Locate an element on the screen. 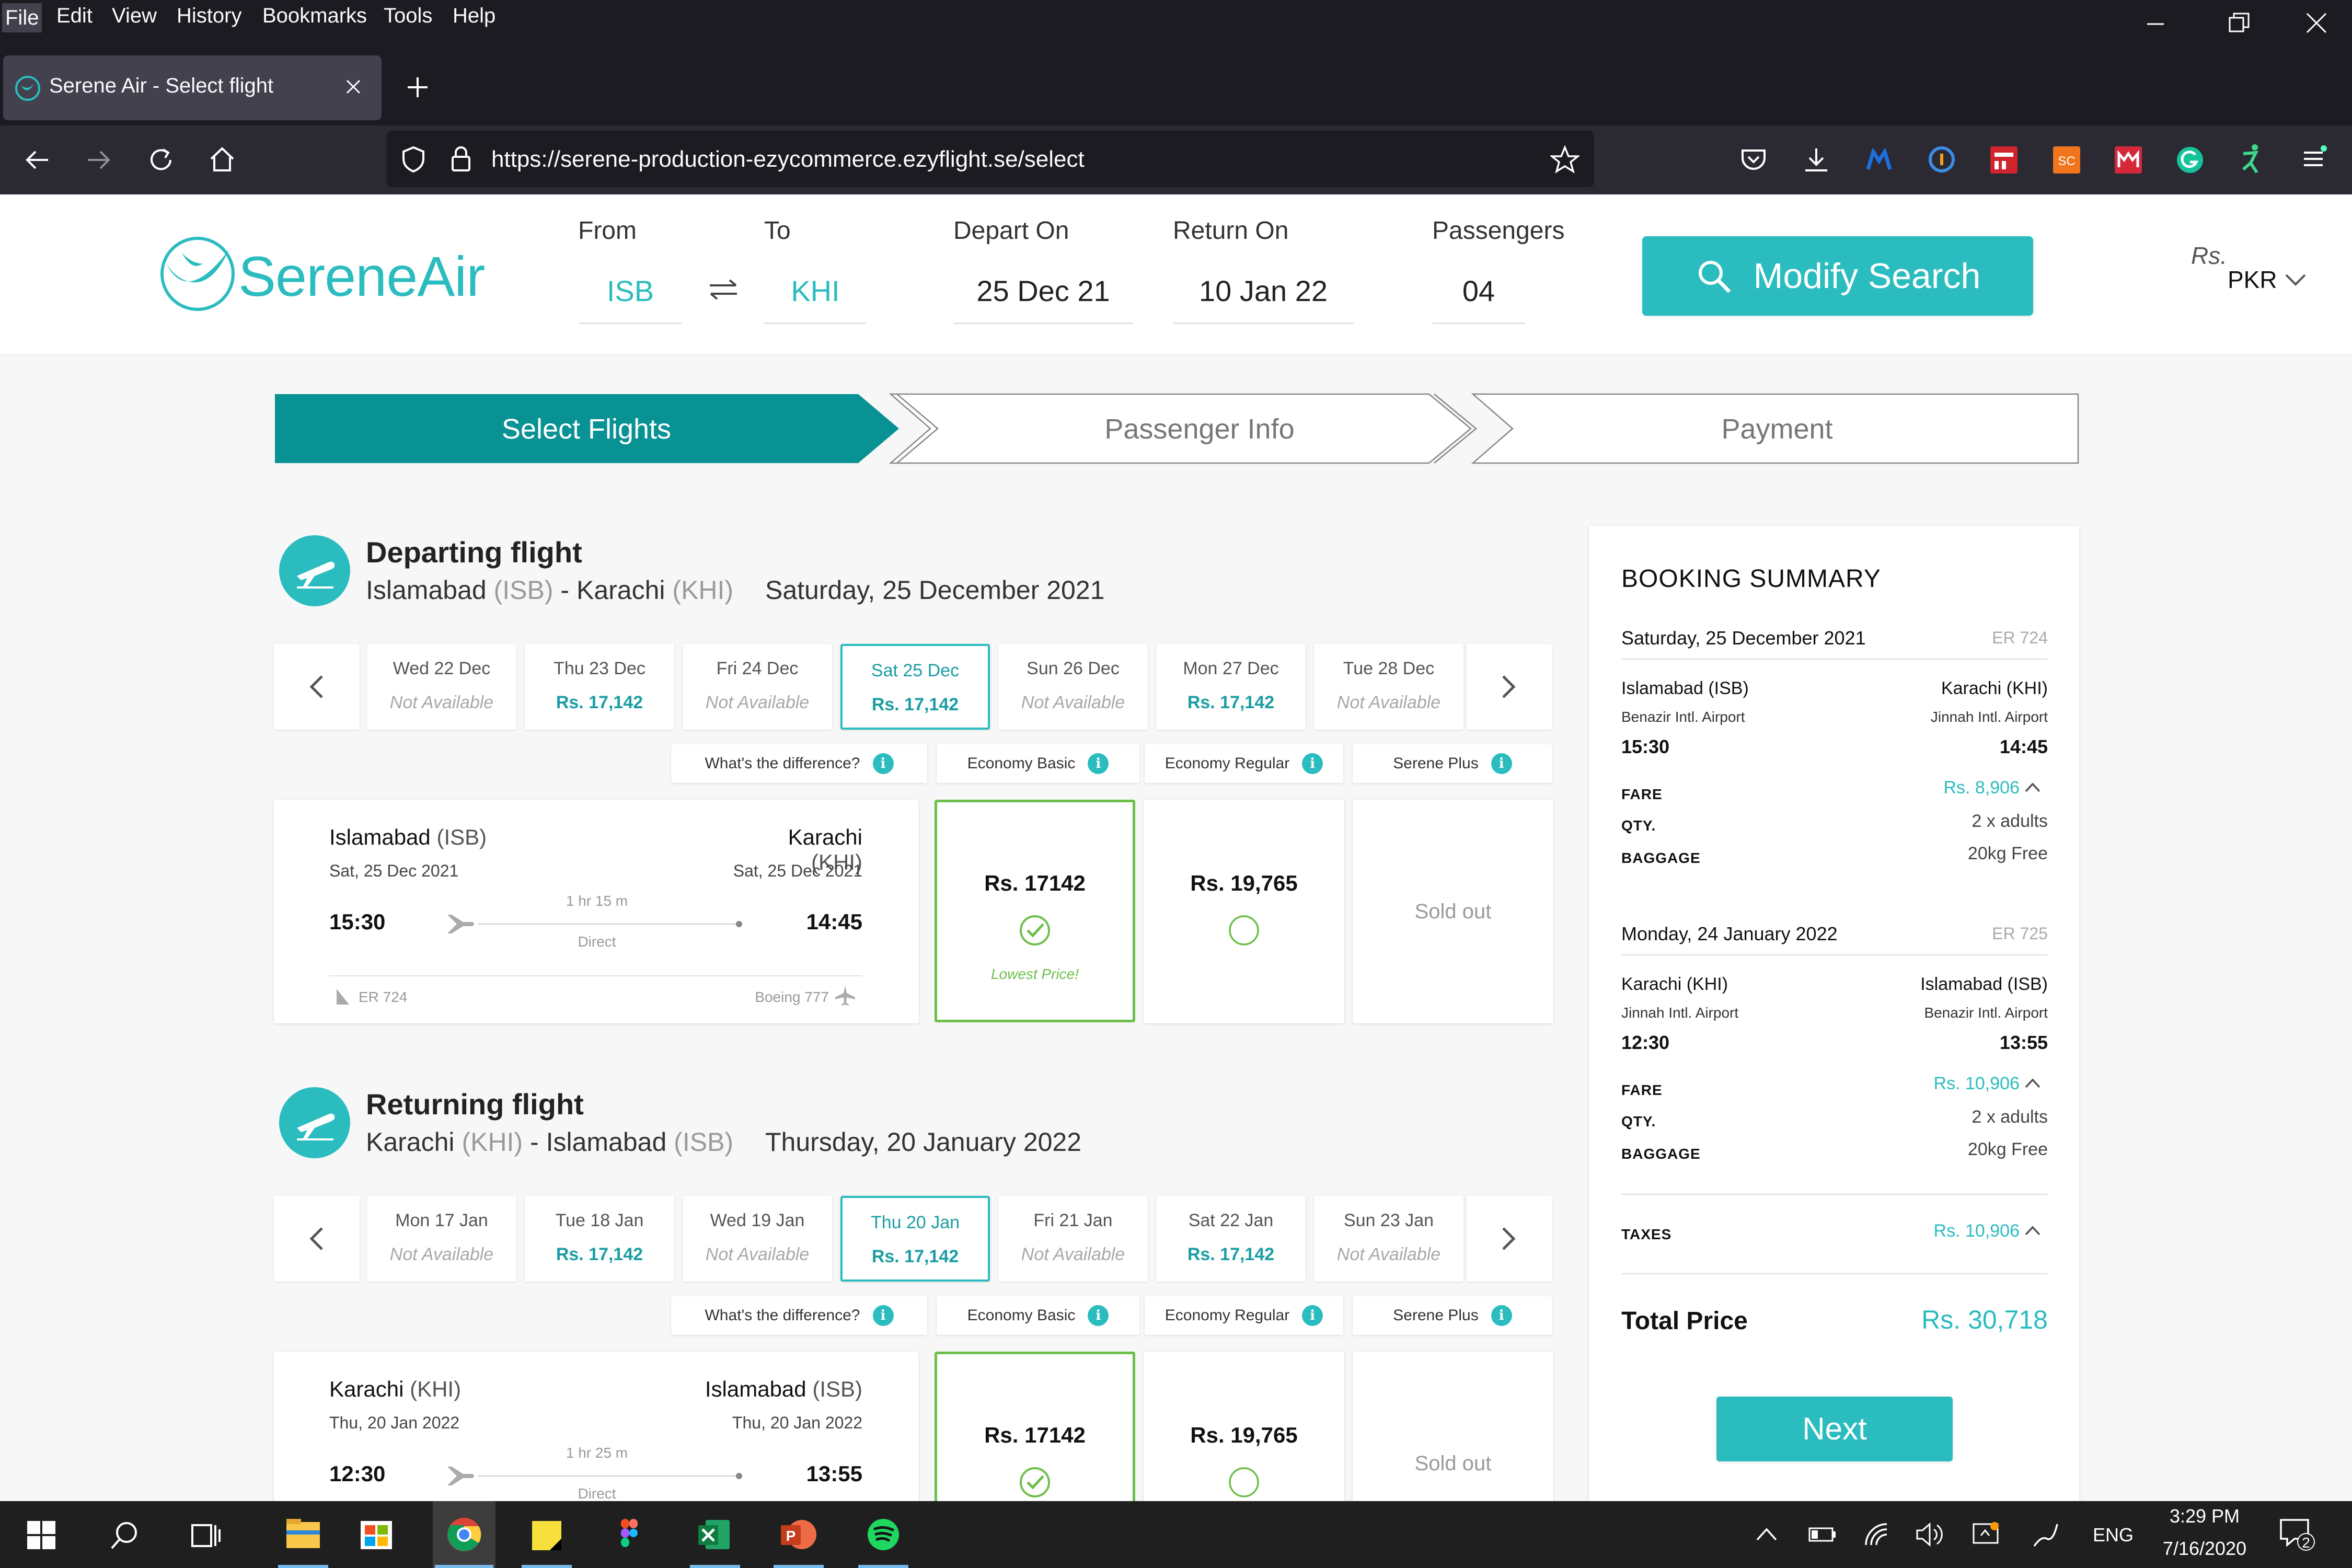  from-field: ISB is located at coordinates (630, 299).